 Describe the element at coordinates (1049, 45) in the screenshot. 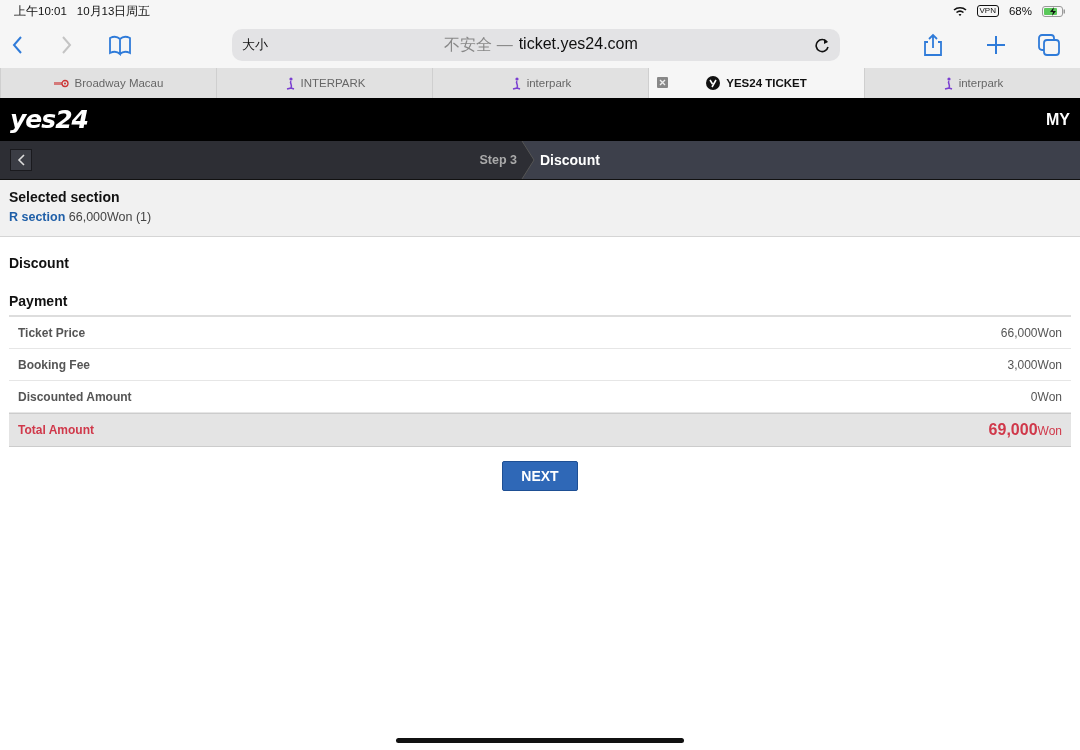

I see `tabs-overview-icon` at that location.